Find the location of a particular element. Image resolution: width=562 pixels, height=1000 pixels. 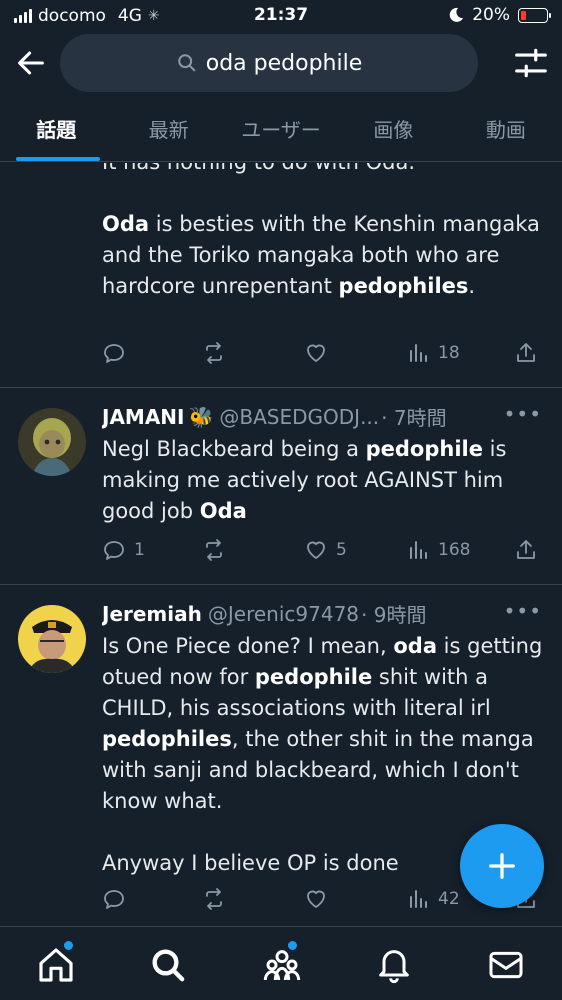

nav-home is located at coordinates (56, 963).